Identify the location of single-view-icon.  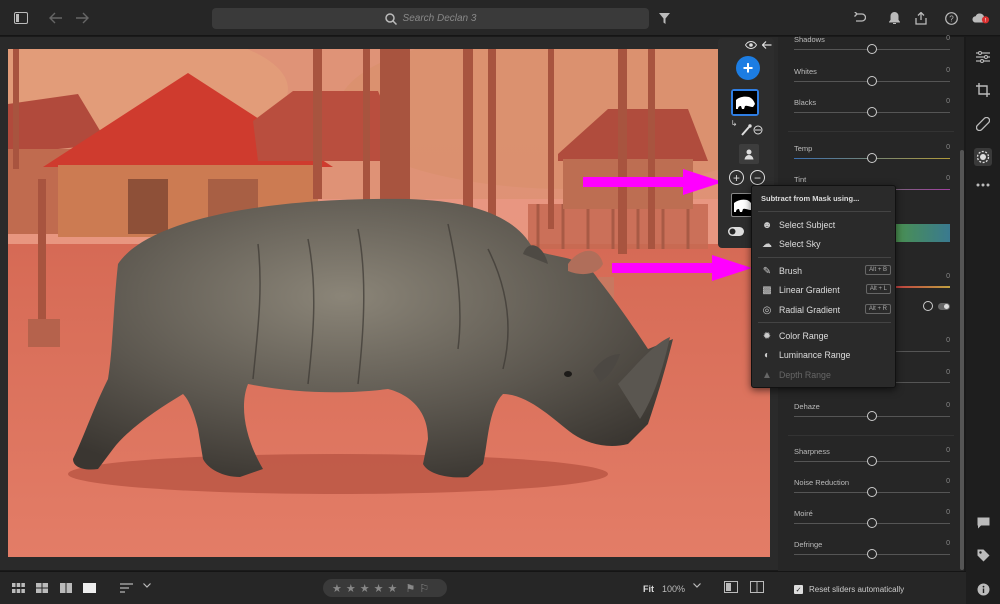
(89, 588).